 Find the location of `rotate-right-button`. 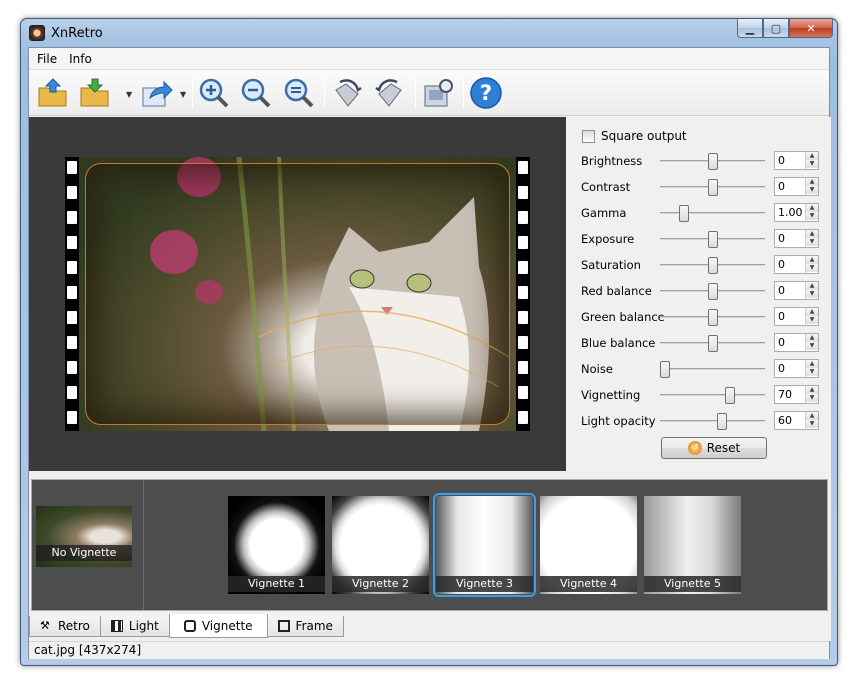

rotate-right-button is located at coordinates (347, 93).